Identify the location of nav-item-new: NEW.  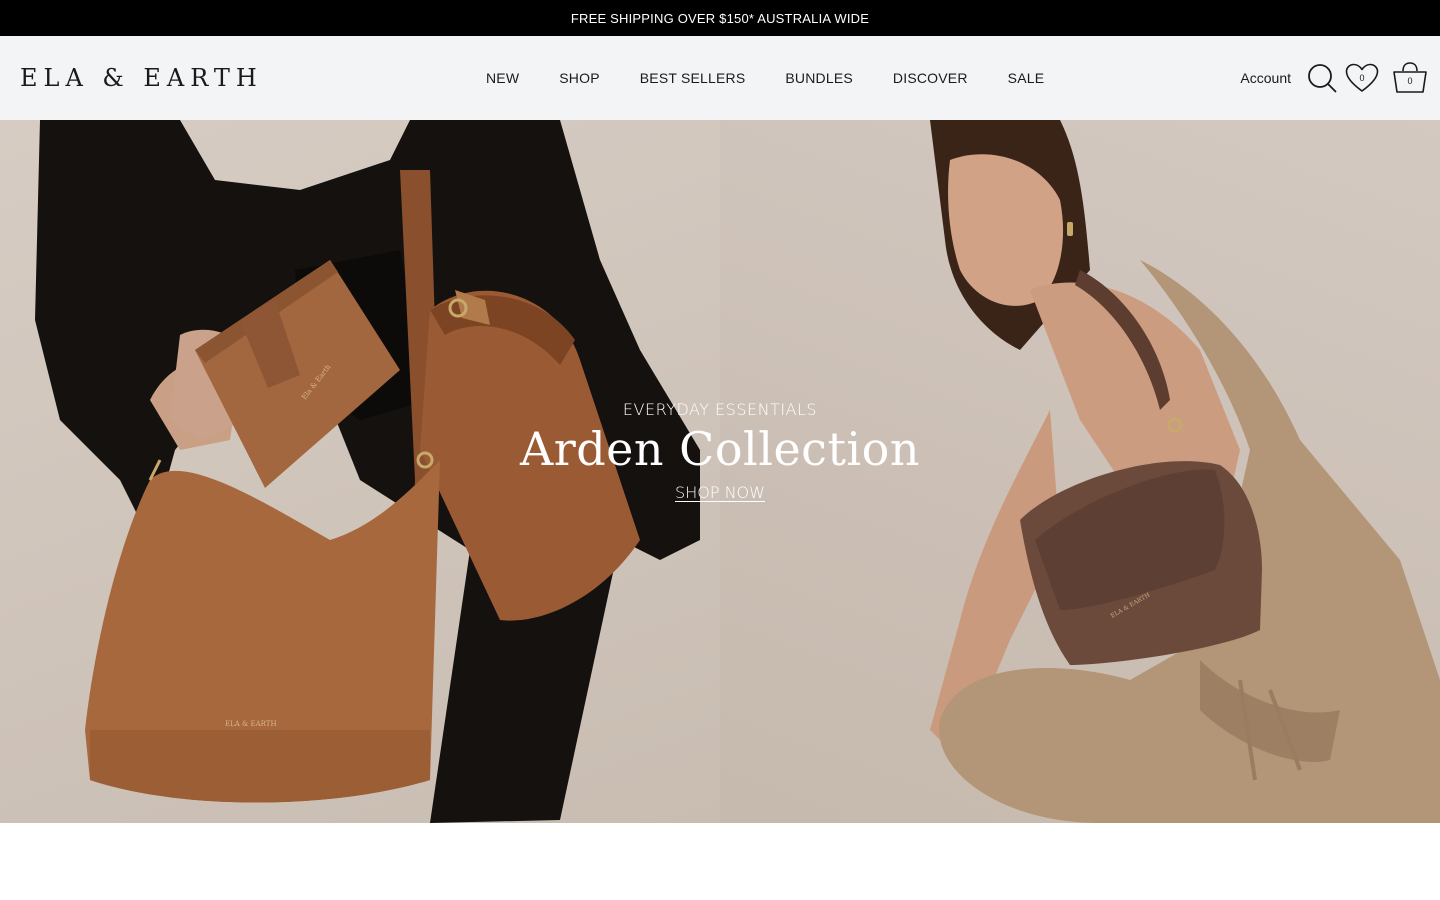
(502, 78).